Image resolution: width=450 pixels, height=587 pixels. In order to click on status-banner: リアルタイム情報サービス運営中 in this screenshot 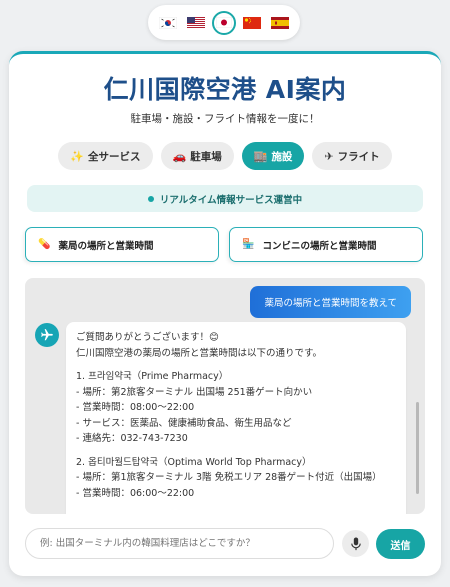, I will do `click(225, 198)`.